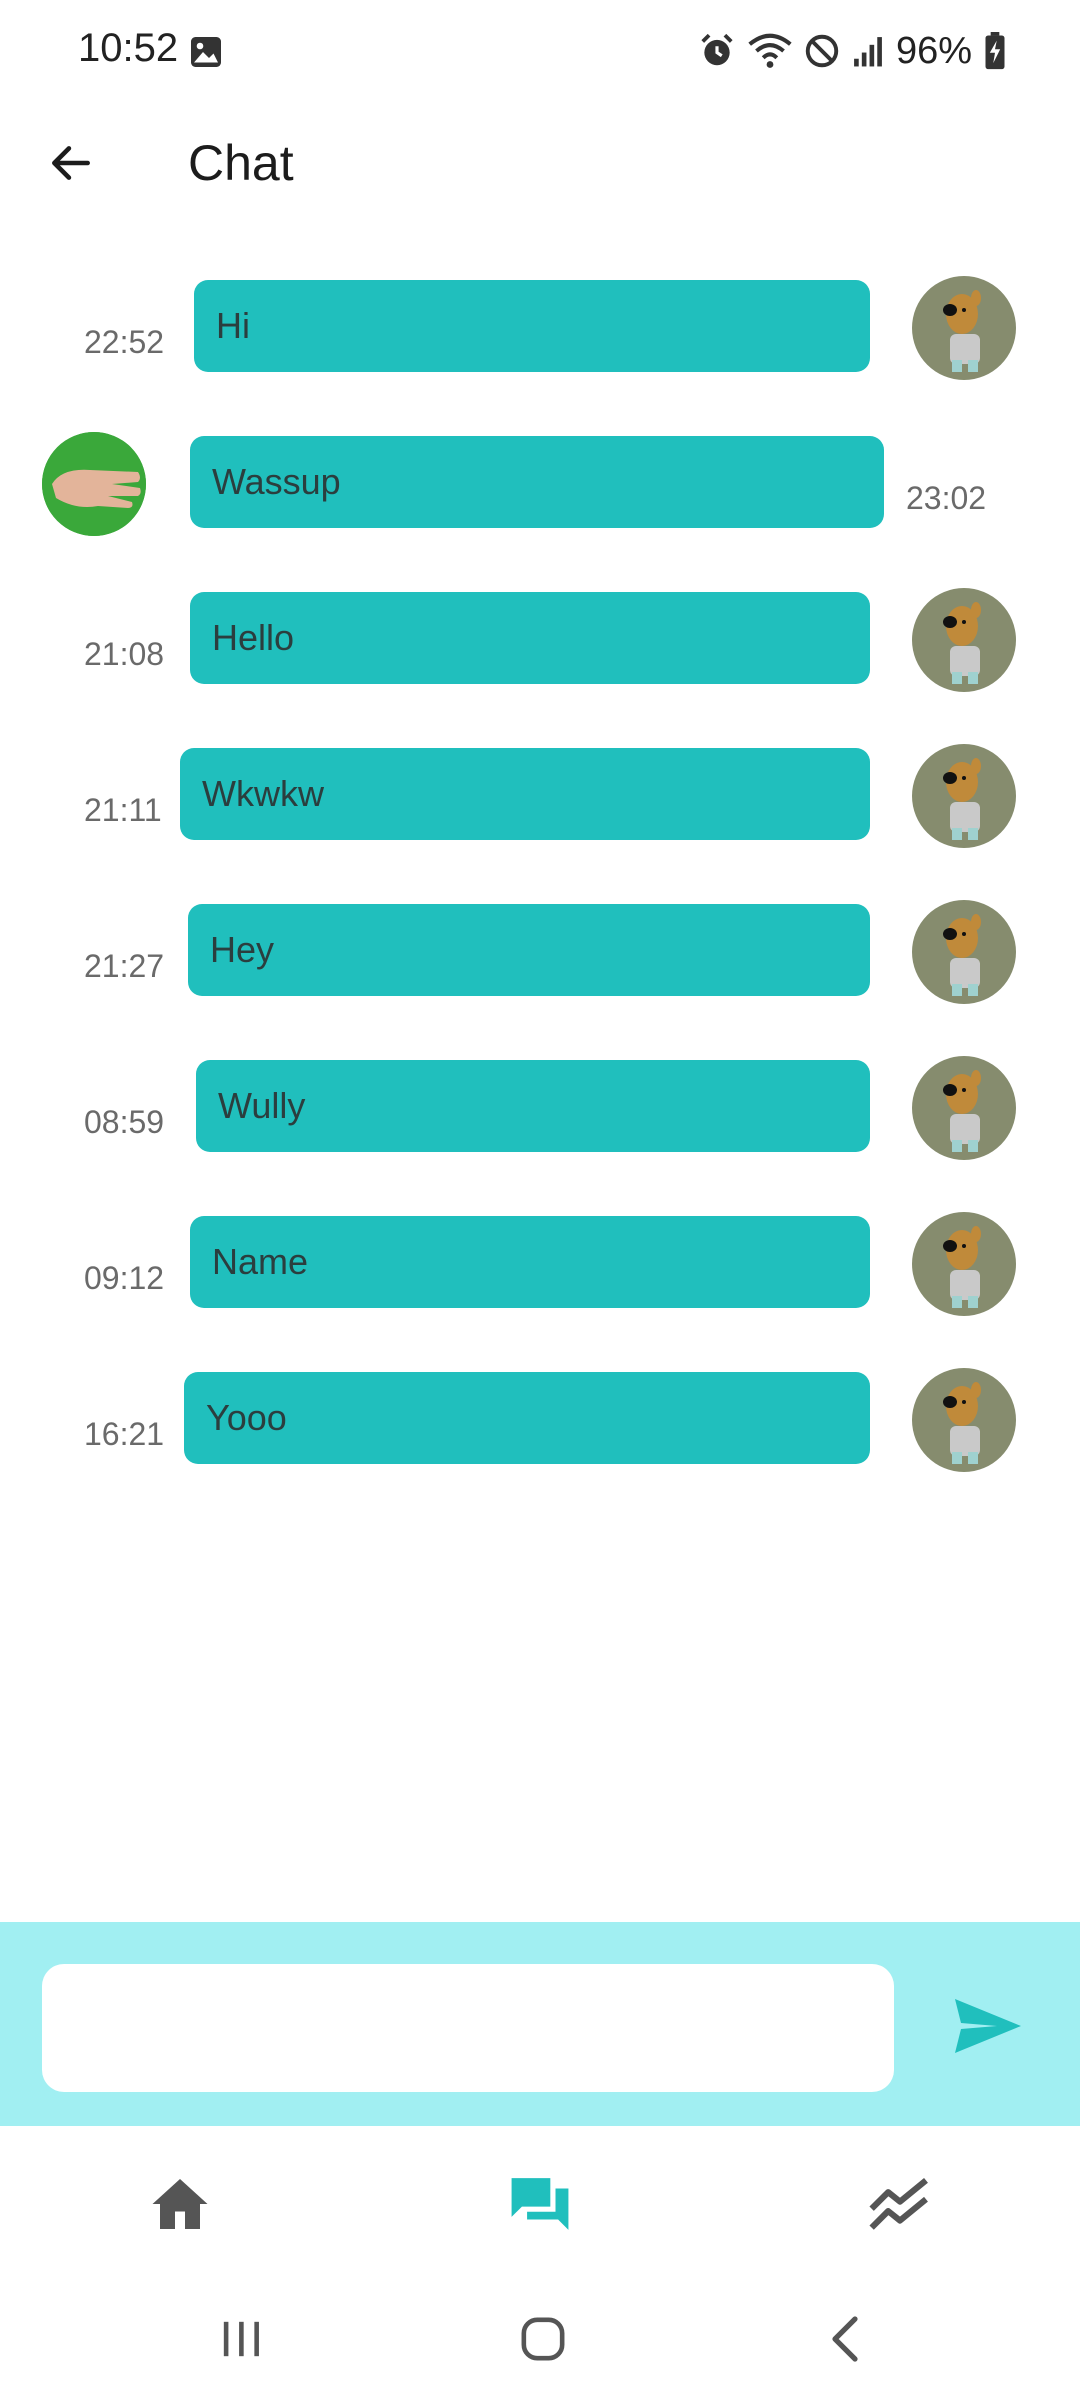 The image size is (1080, 2400). What do you see at coordinates (995, 51) in the screenshot?
I see `battery-charging-icon` at bounding box center [995, 51].